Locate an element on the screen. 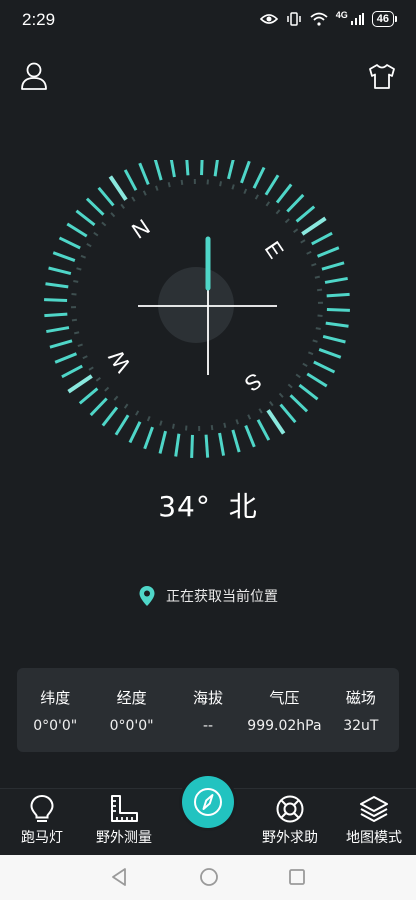 The width and height of the screenshot is (416, 900). info-latitude: 纬度 0°0'0" is located at coordinates (55, 710).